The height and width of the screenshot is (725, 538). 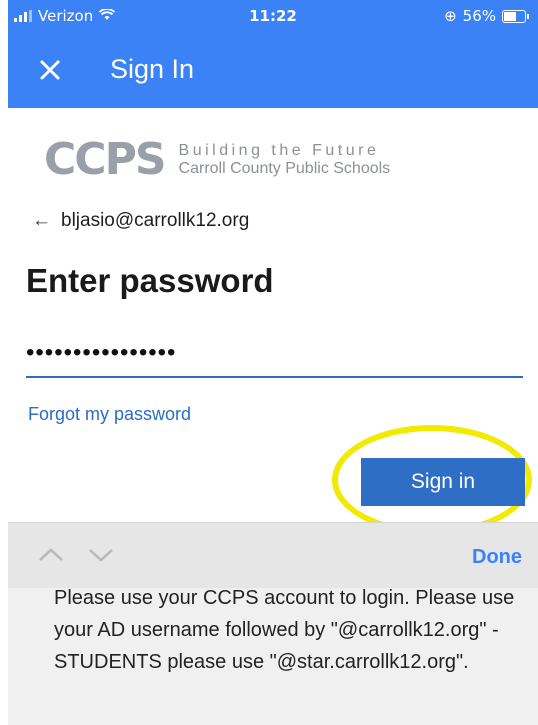 I want to click on back-arrow-icon: ←, so click(x=41, y=220).